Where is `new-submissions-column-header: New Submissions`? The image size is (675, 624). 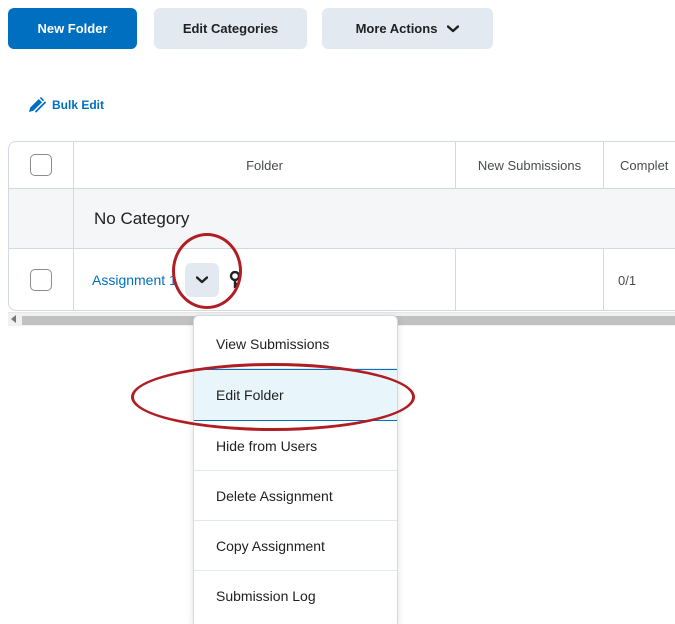 new-submissions-column-header: New Submissions is located at coordinates (529, 165).